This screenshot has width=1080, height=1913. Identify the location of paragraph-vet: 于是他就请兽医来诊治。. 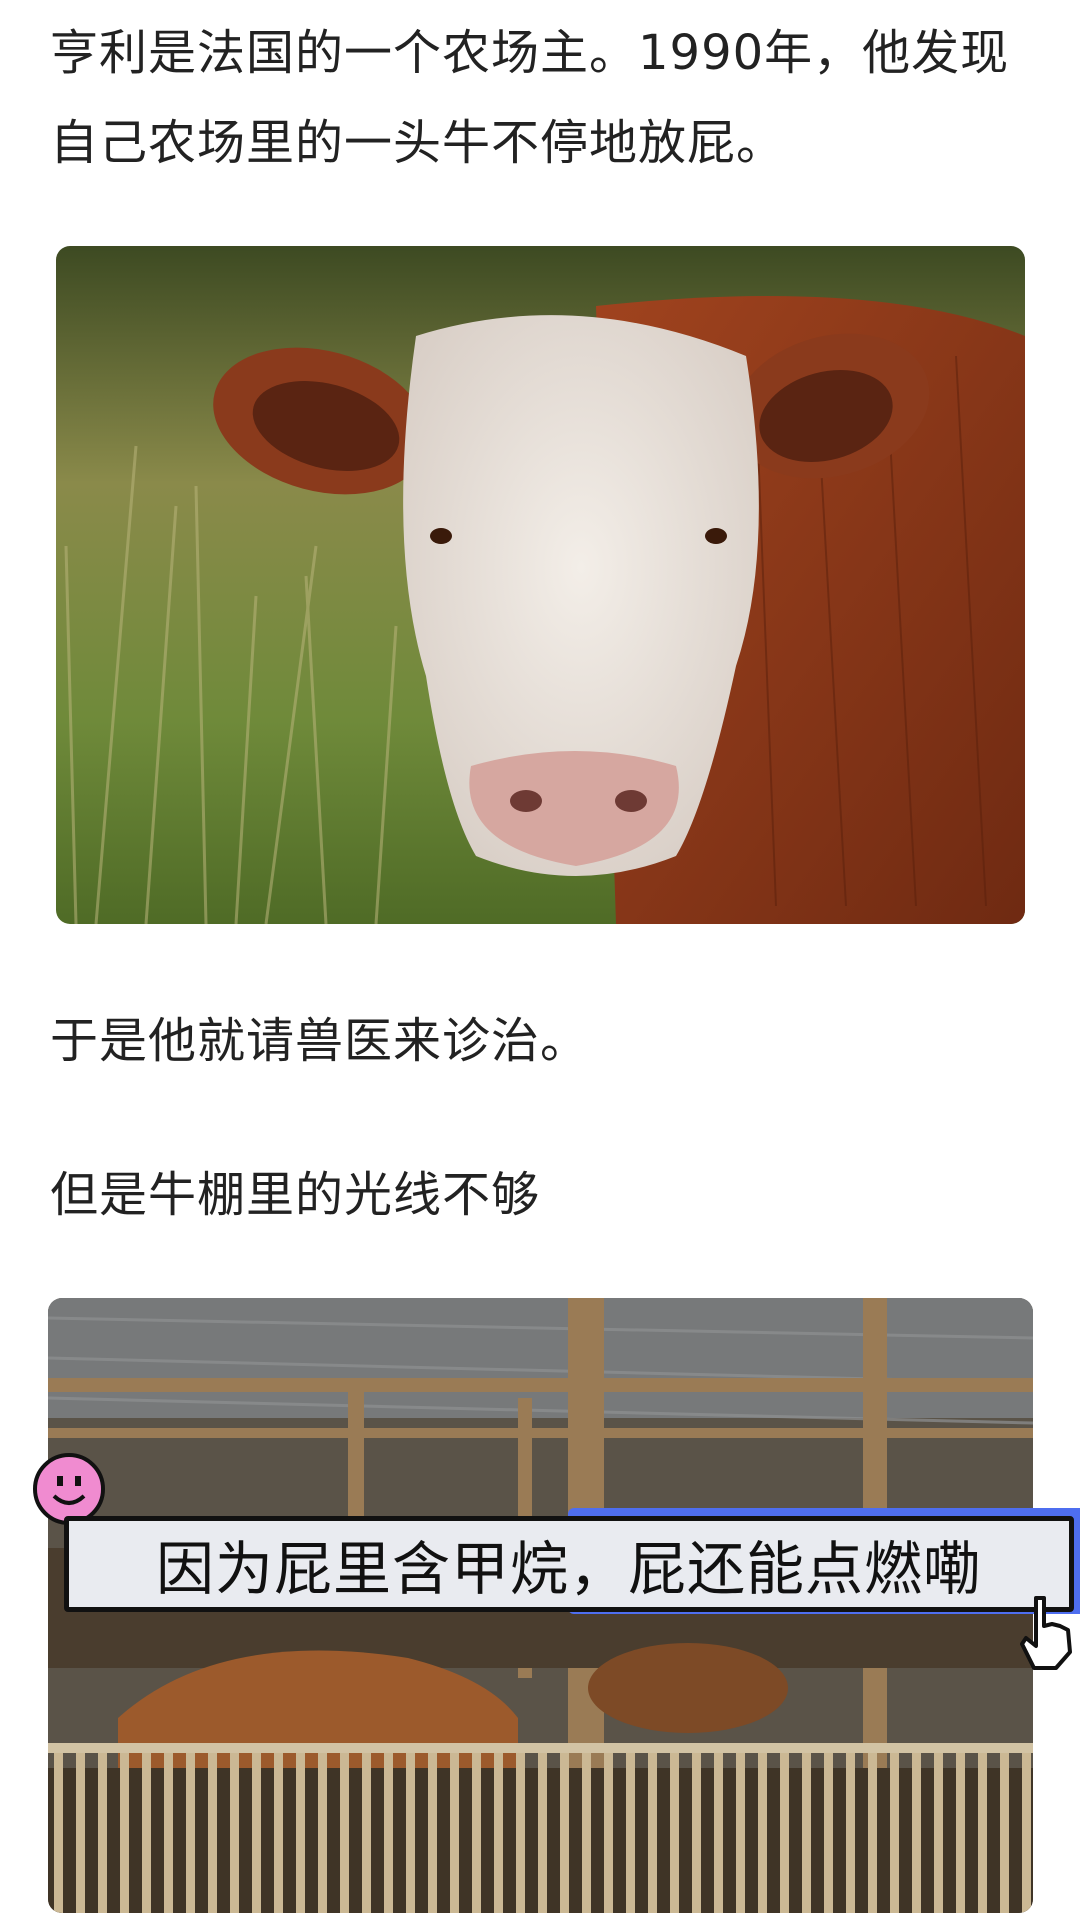
(320, 1041).